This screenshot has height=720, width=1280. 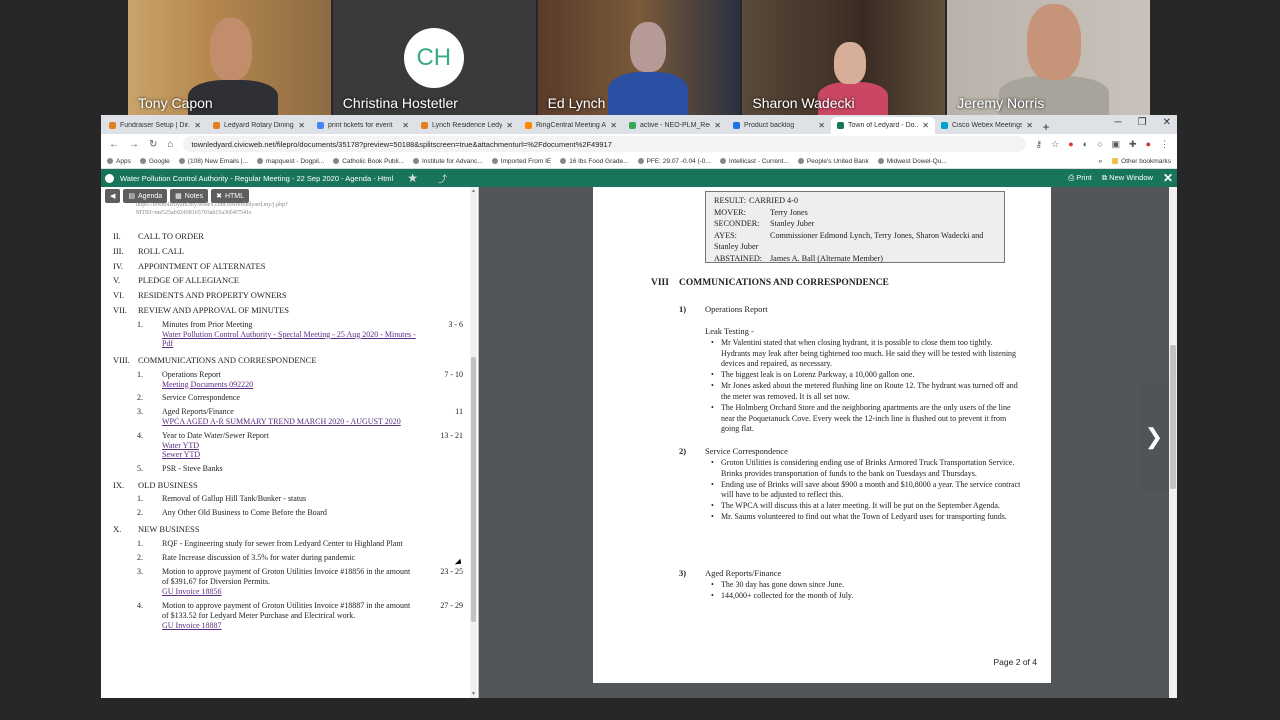 What do you see at coordinates (1142, 122) in the screenshot?
I see `maximize-icon: ❐` at bounding box center [1142, 122].